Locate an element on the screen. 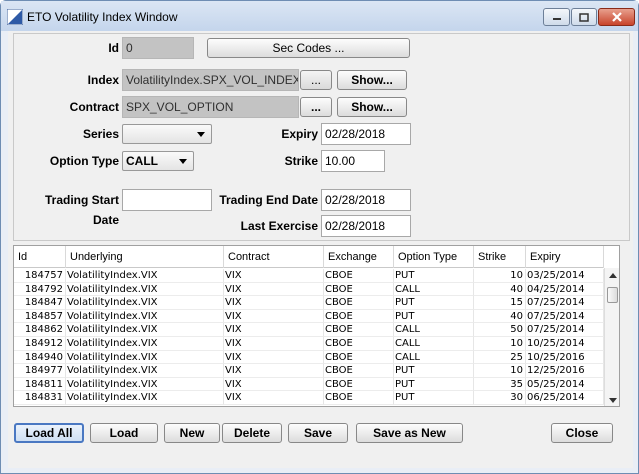 This screenshot has height=474, width=639. scroll-thumb is located at coordinates (612, 295).